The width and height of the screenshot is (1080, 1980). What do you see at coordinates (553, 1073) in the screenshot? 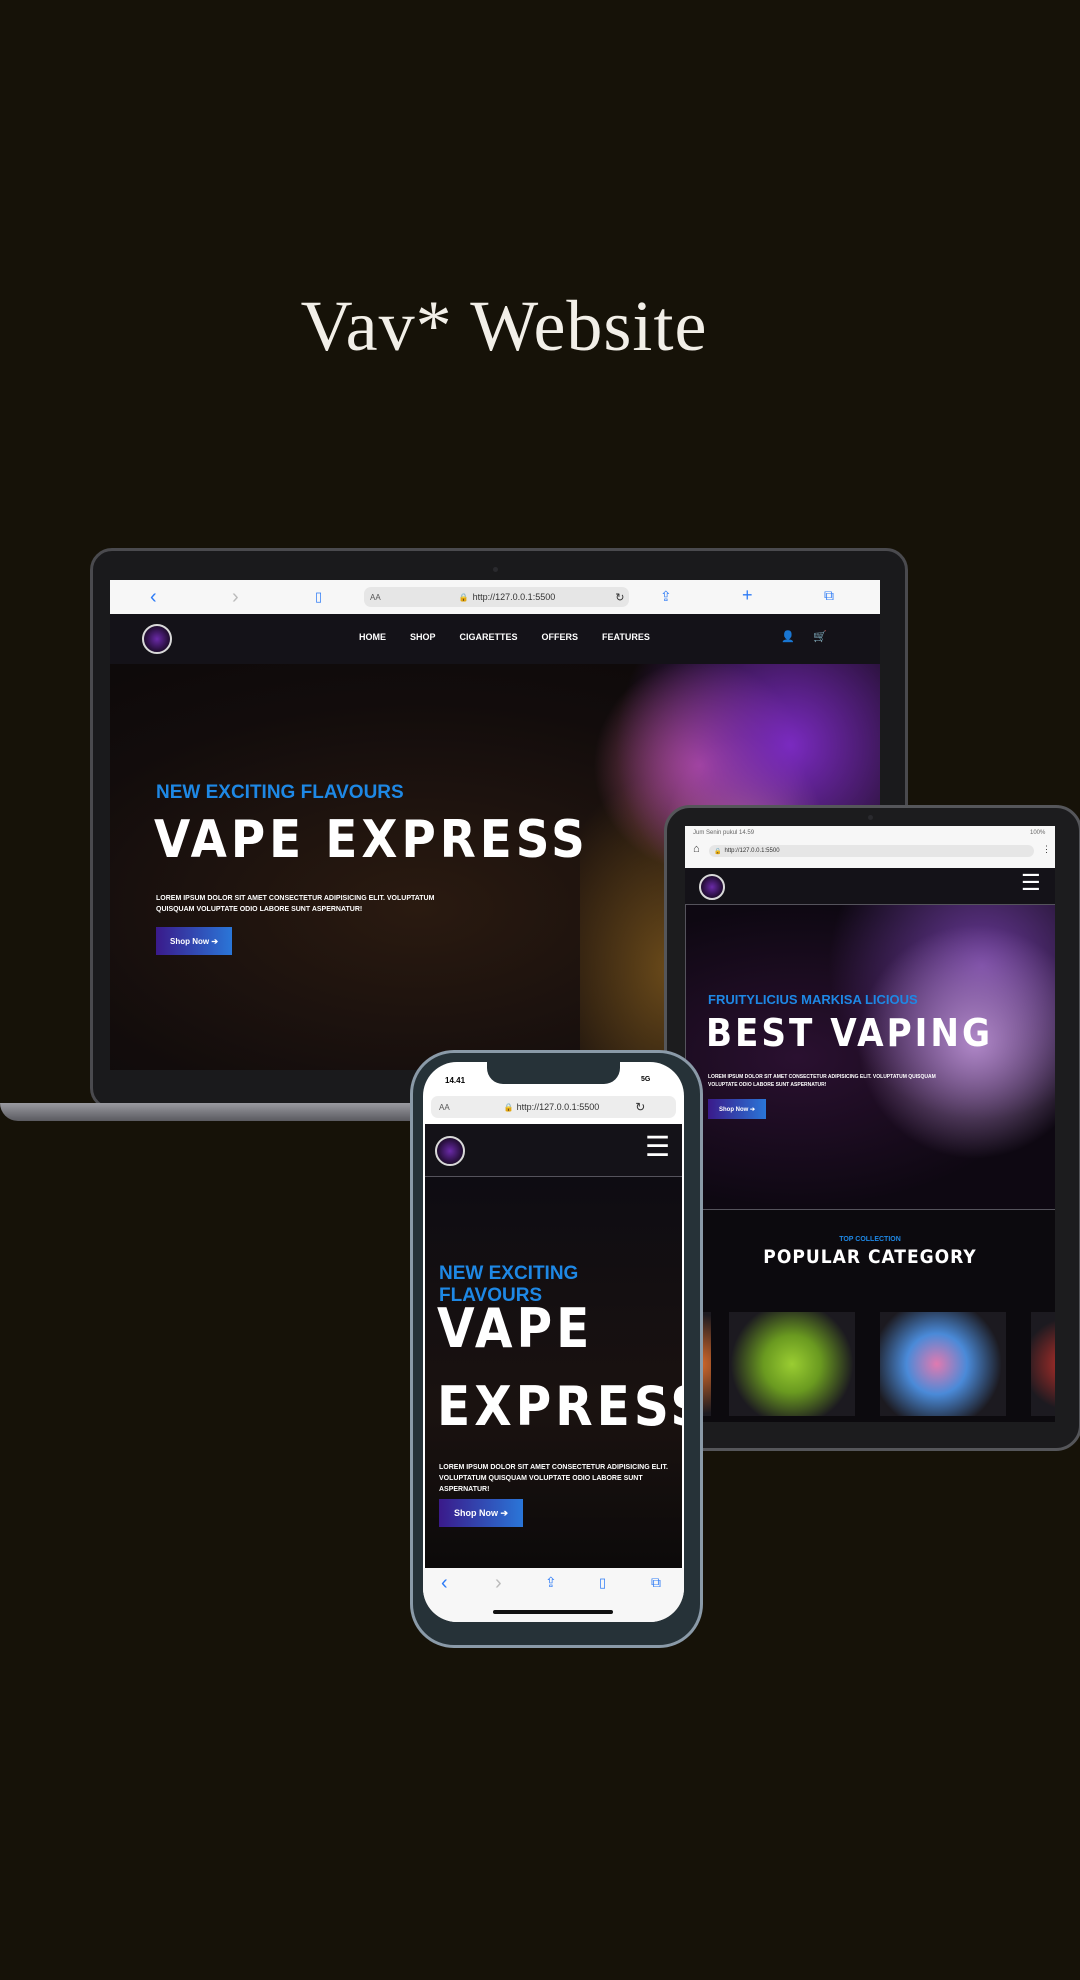
I see `phone-notch` at bounding box center [553, 1073].